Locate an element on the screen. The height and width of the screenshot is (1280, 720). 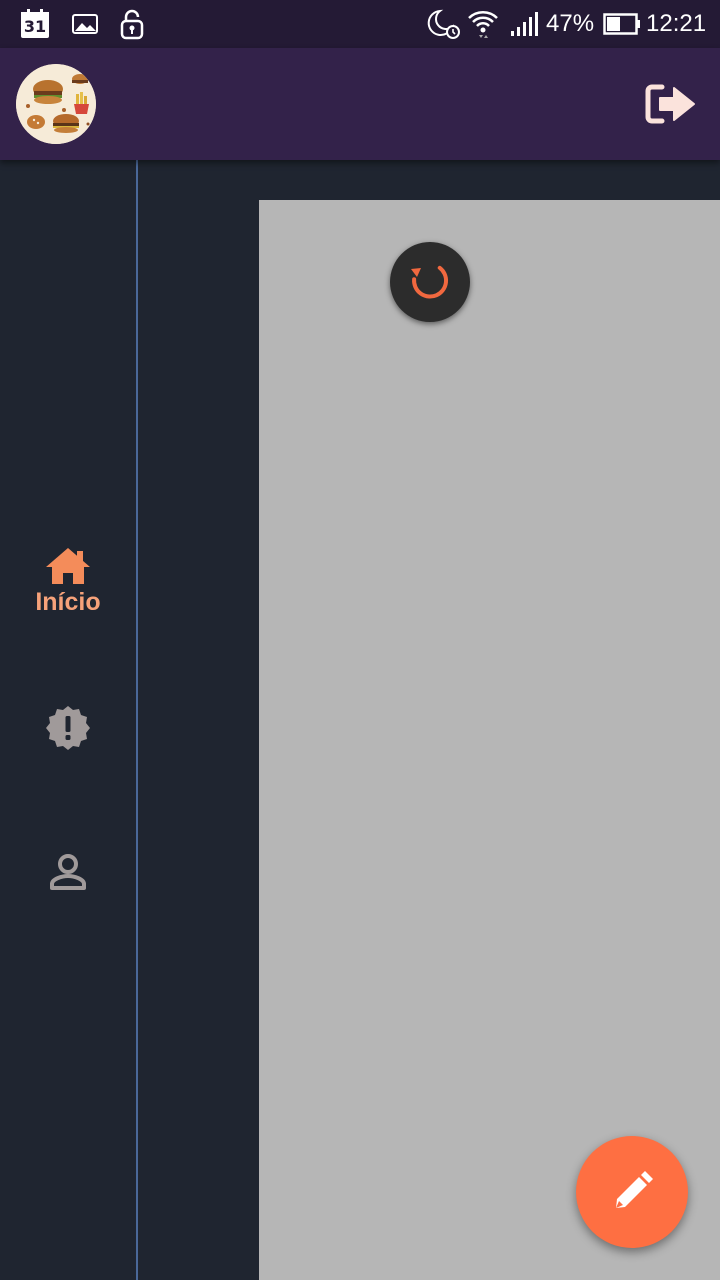
image-icon is located at coordinates (85, 24).